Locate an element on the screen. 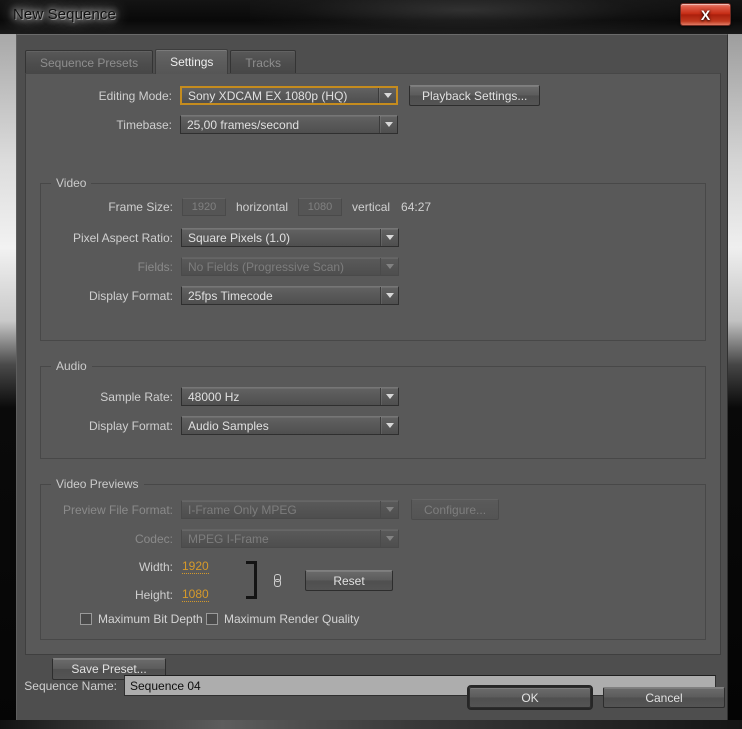 The image size is (742, 729). frame-height-value: 1080 is located at coordinates (320, 207).